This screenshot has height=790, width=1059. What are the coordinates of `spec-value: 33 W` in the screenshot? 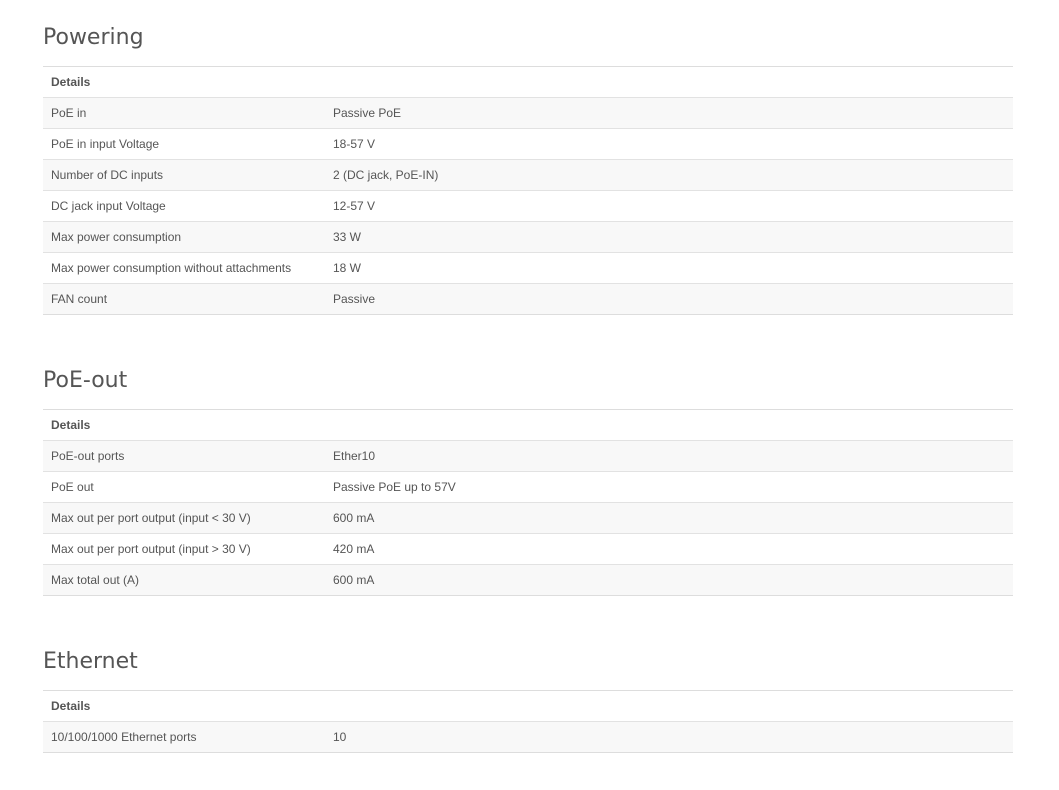 It's located at (669, 237).